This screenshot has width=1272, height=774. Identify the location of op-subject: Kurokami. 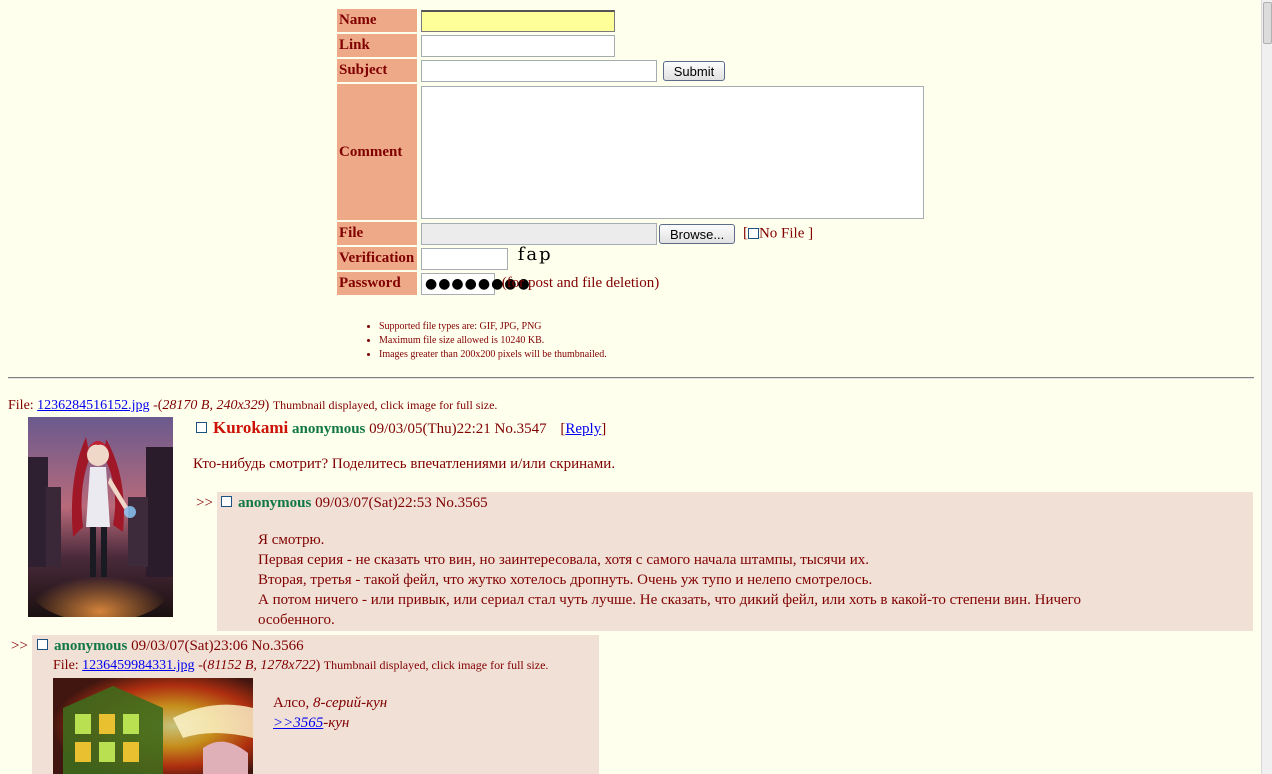
(251, 427).